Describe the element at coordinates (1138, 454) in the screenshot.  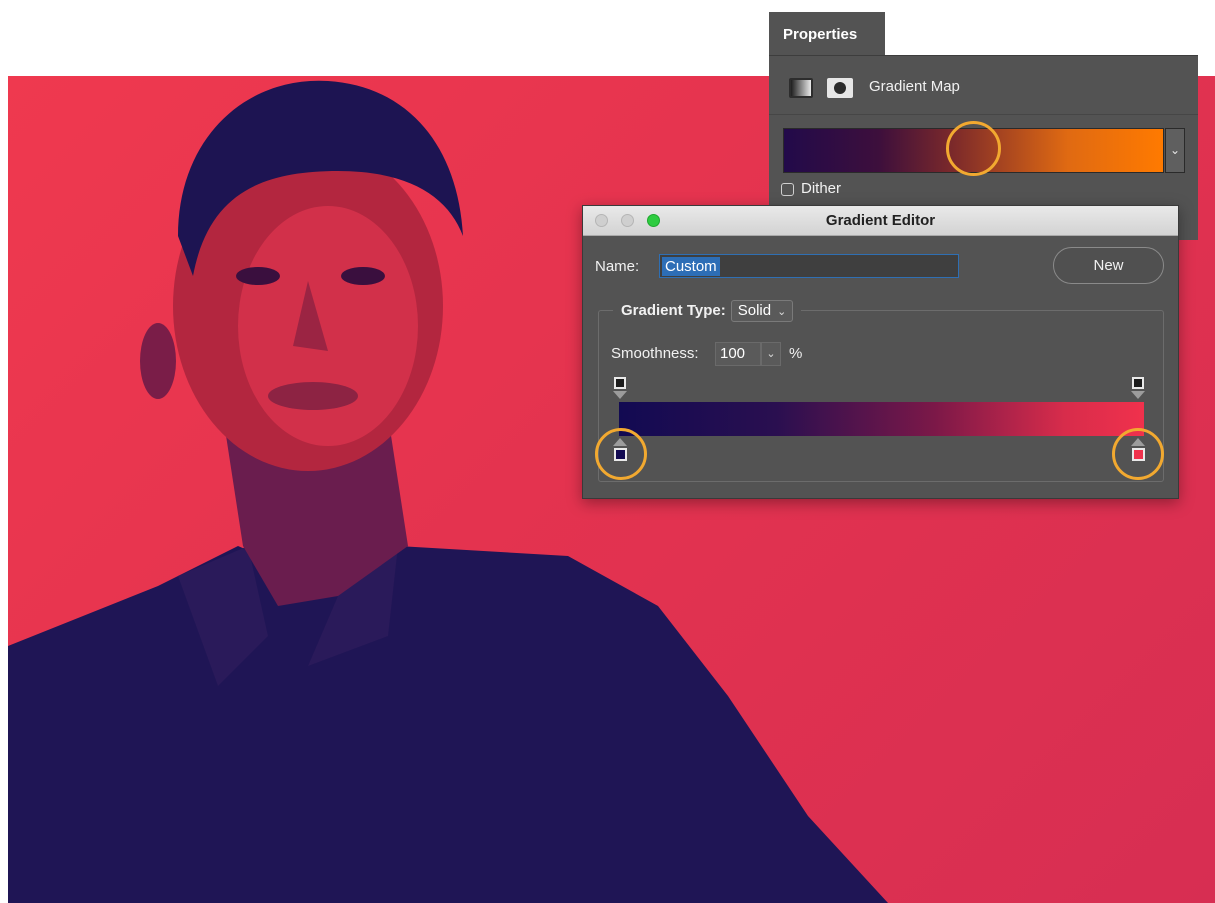
I see `highlight-circle-right-stop` at that location.